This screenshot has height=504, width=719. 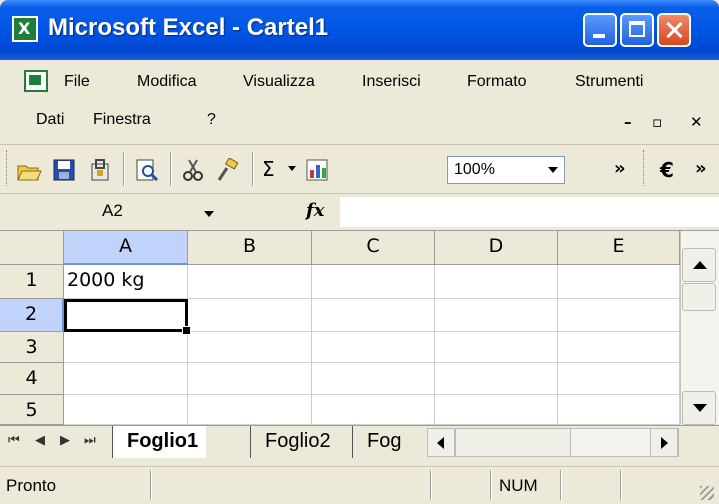 What do you see at coordinates (497, 82) in the screenshot?
I see `menu-formato: Formato` at bounding box center [497, 82].